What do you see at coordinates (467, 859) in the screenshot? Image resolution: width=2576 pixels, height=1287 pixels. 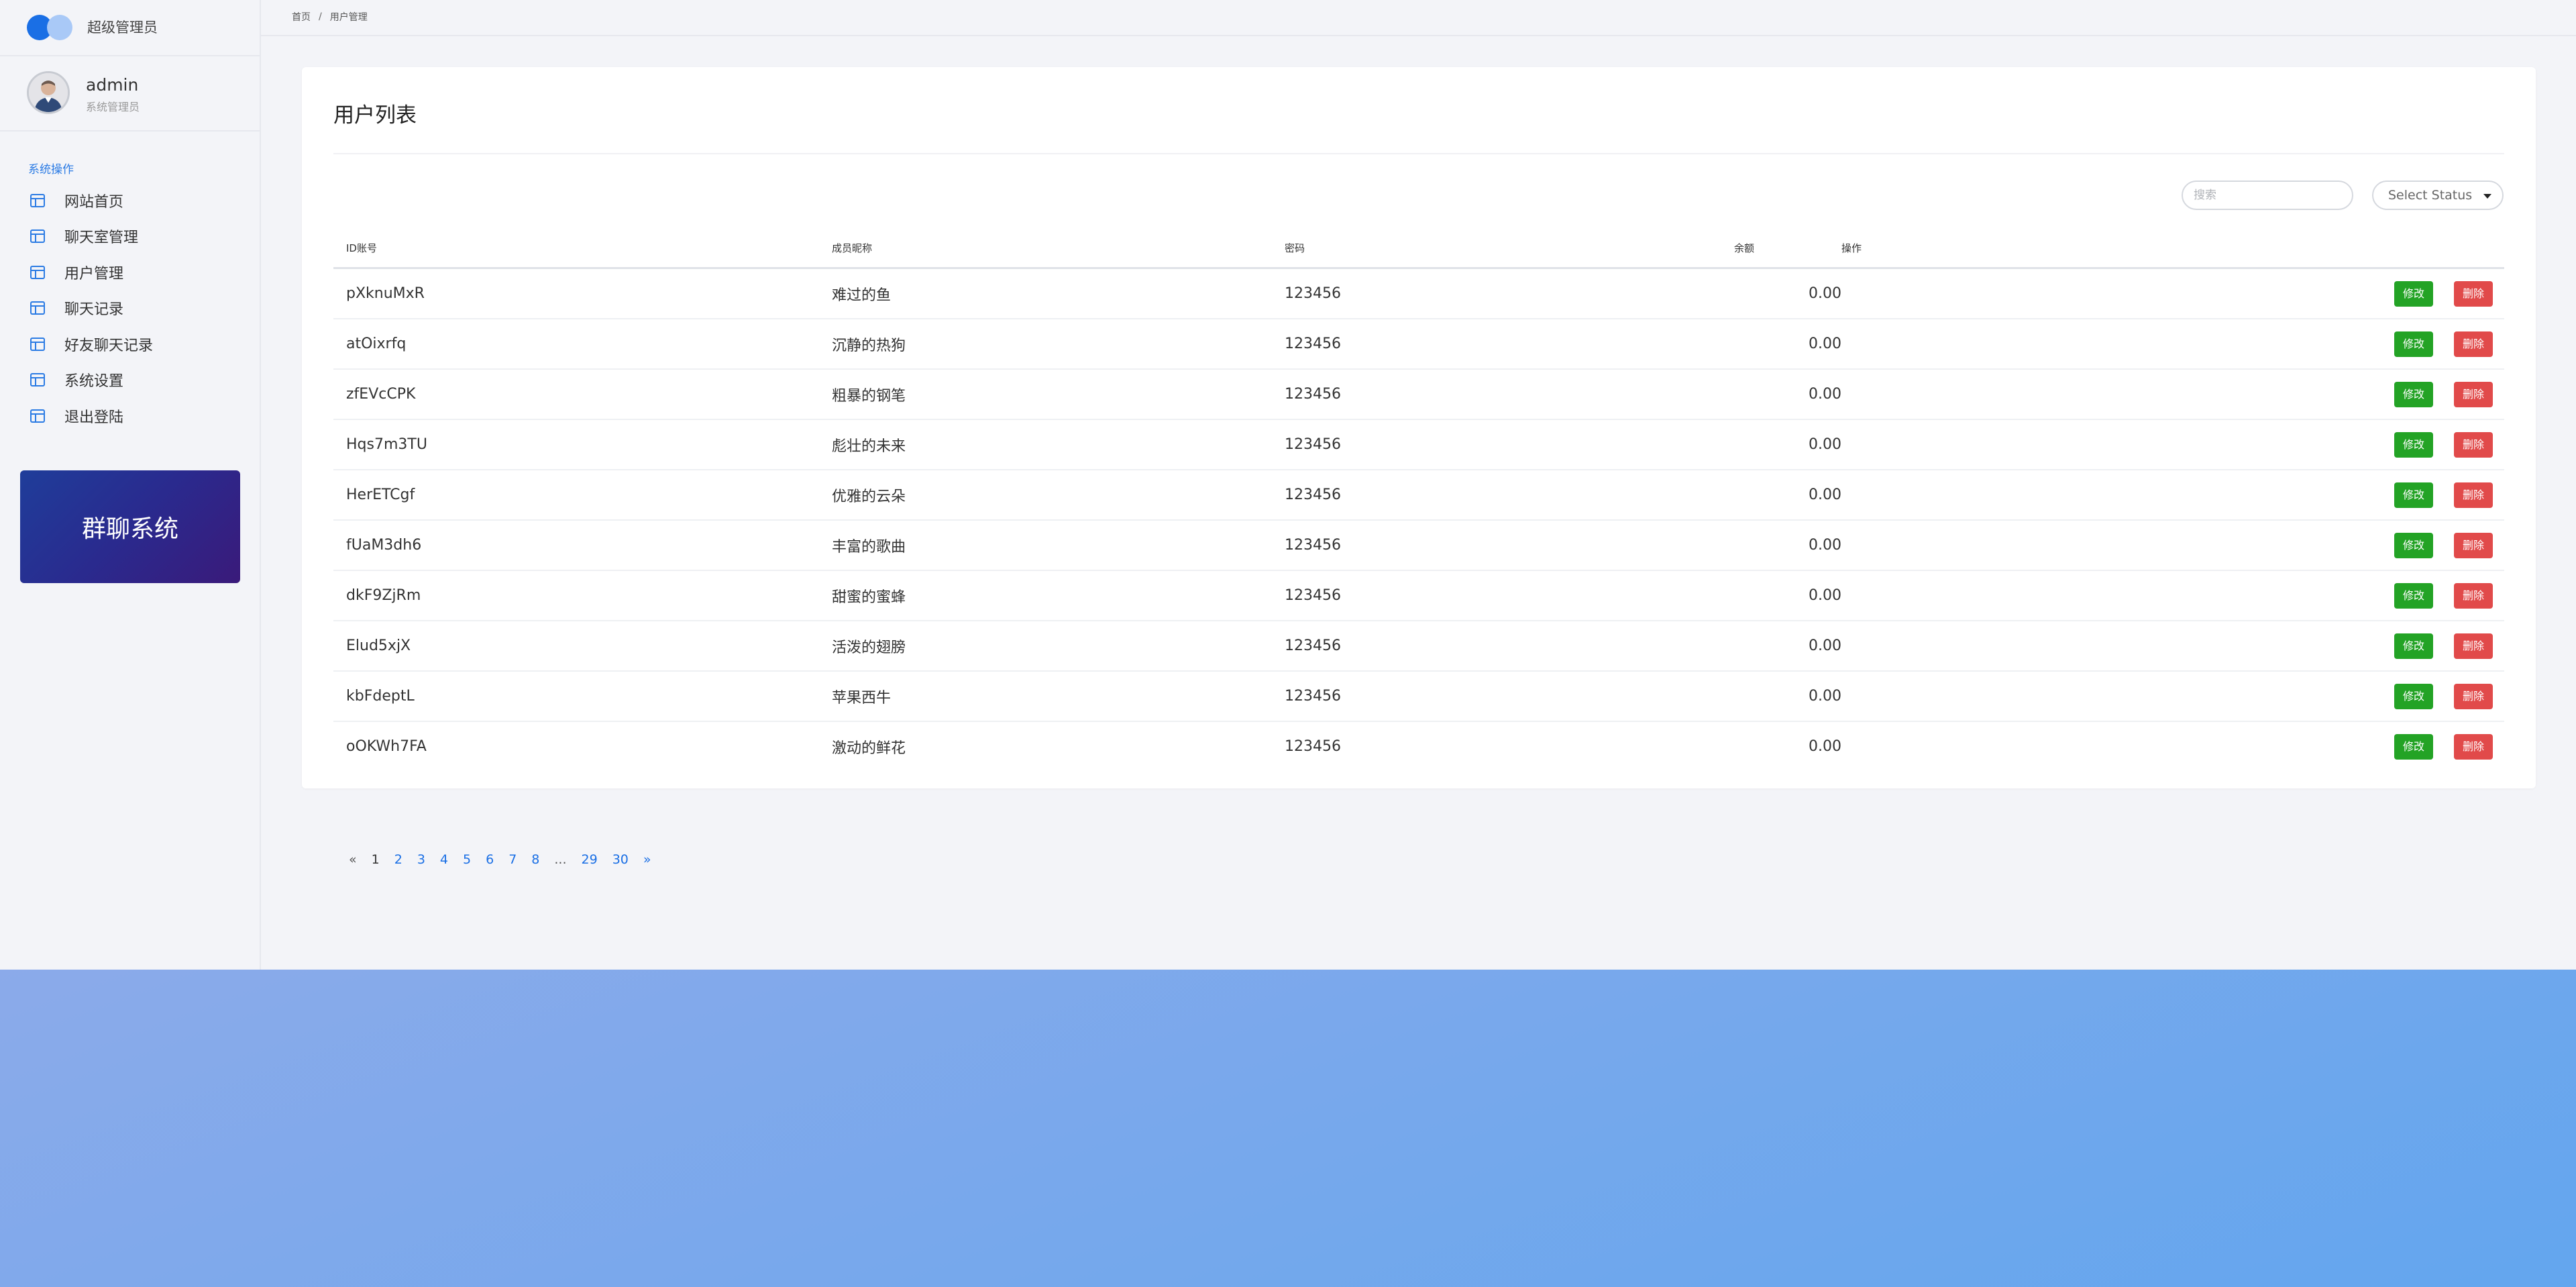 I see `pagination-page: 5` at bounding box center [467, 859].